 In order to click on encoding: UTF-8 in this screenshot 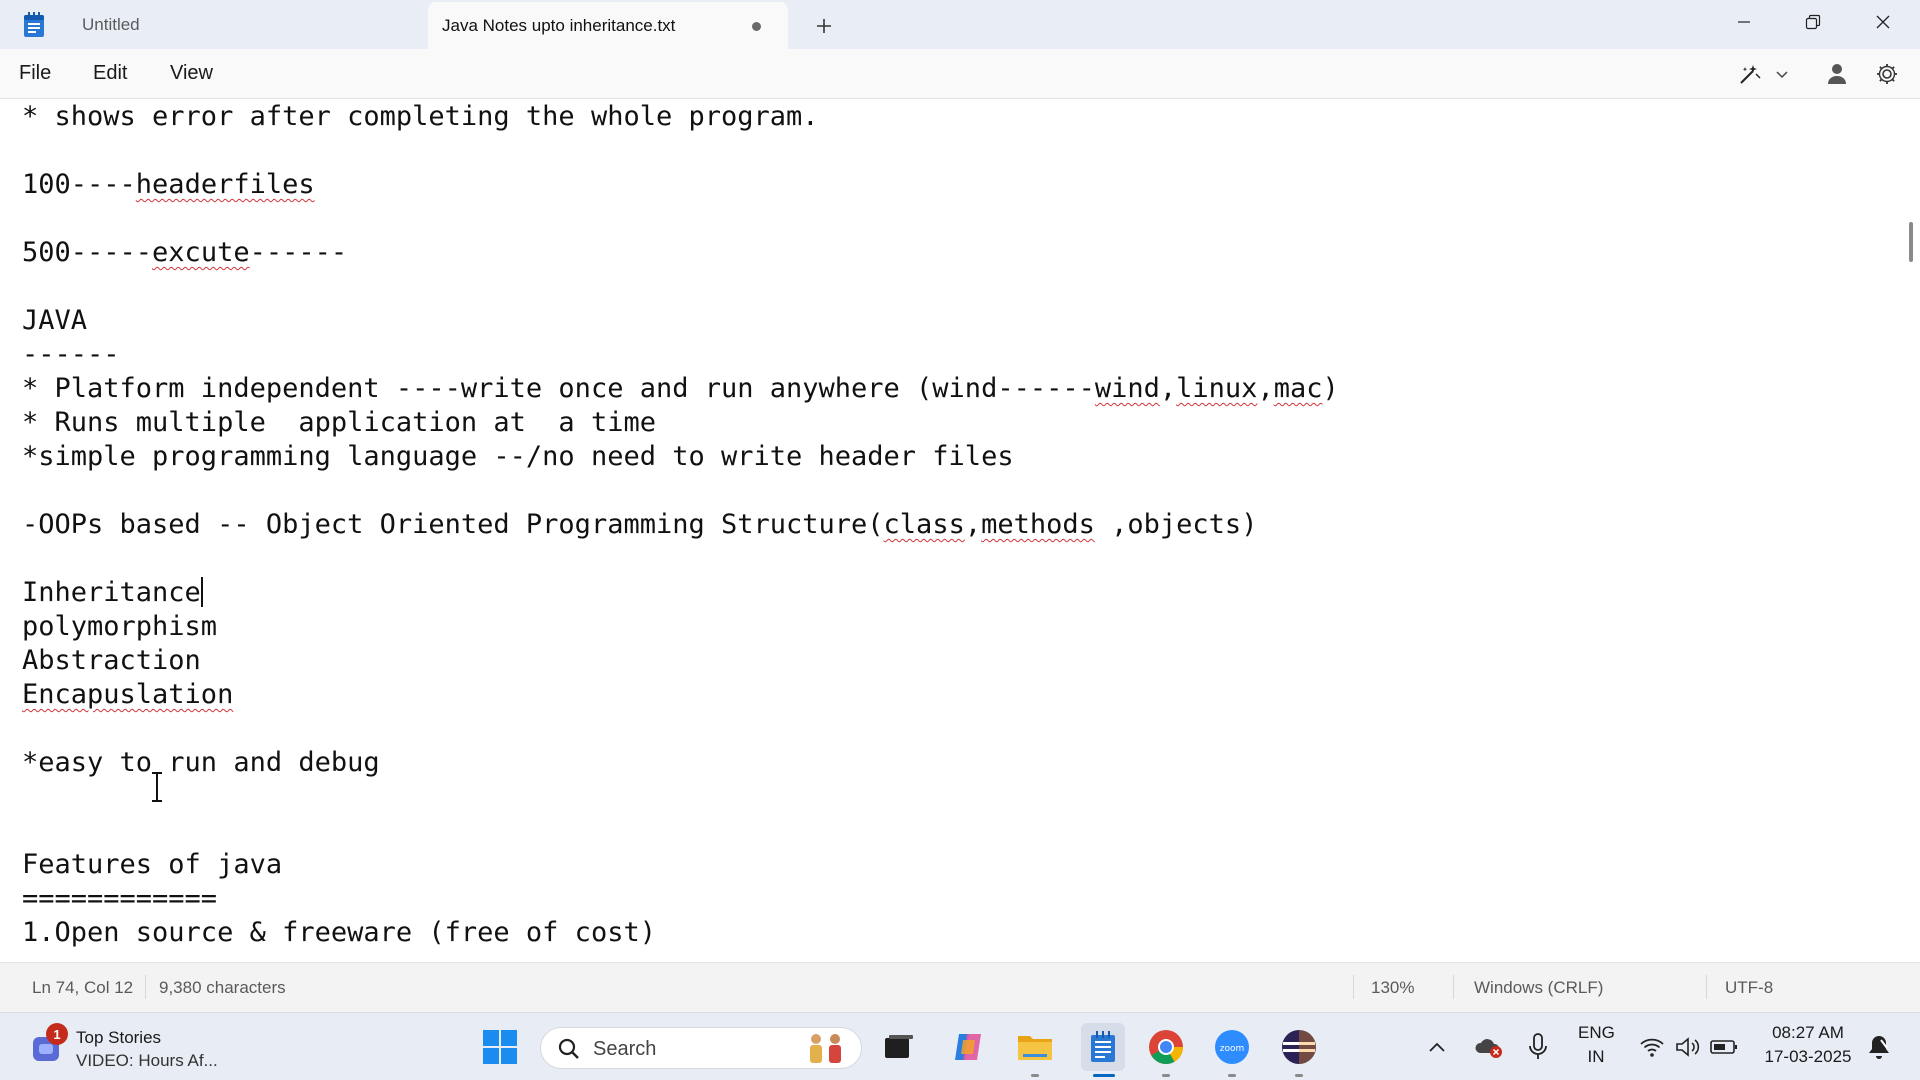, I will do `click(1749, 988)`.